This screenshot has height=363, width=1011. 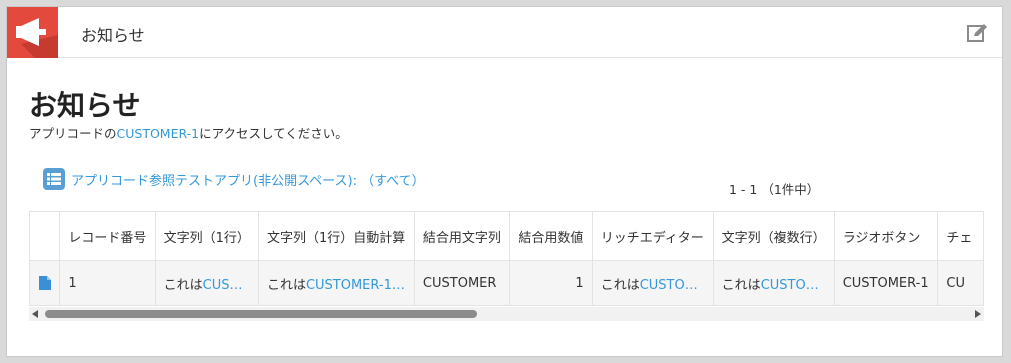 I want to click on cell-join-number: 1, so click(x=551, y=283).